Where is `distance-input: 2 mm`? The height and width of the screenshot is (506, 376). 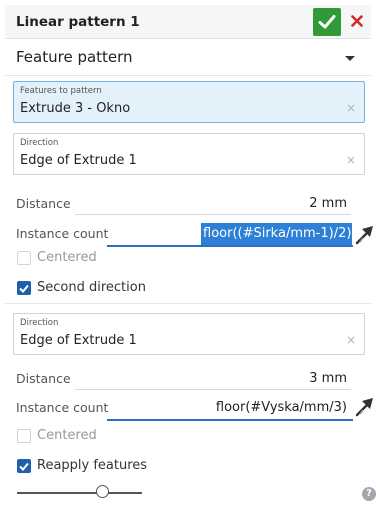
distance-input: 2 mm is located at coordinates (311, 203).